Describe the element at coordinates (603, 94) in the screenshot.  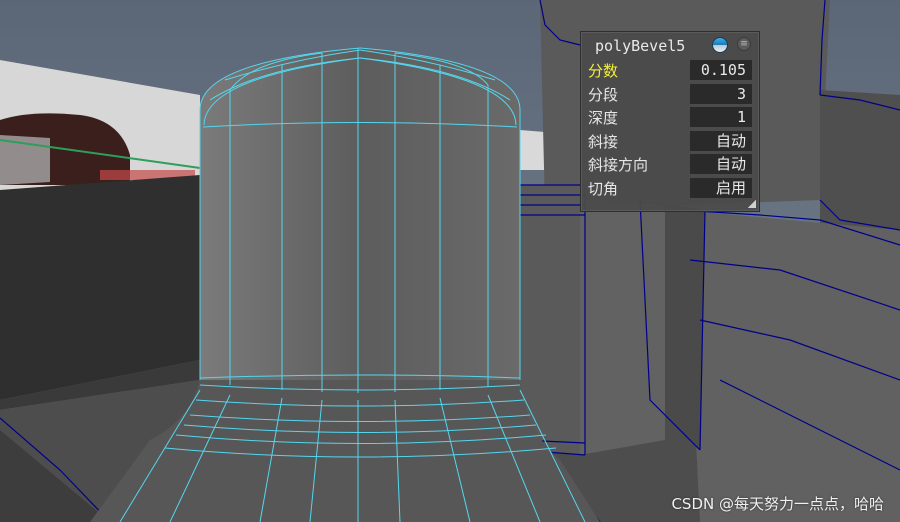
I see `hud-label: 分段` at that location.